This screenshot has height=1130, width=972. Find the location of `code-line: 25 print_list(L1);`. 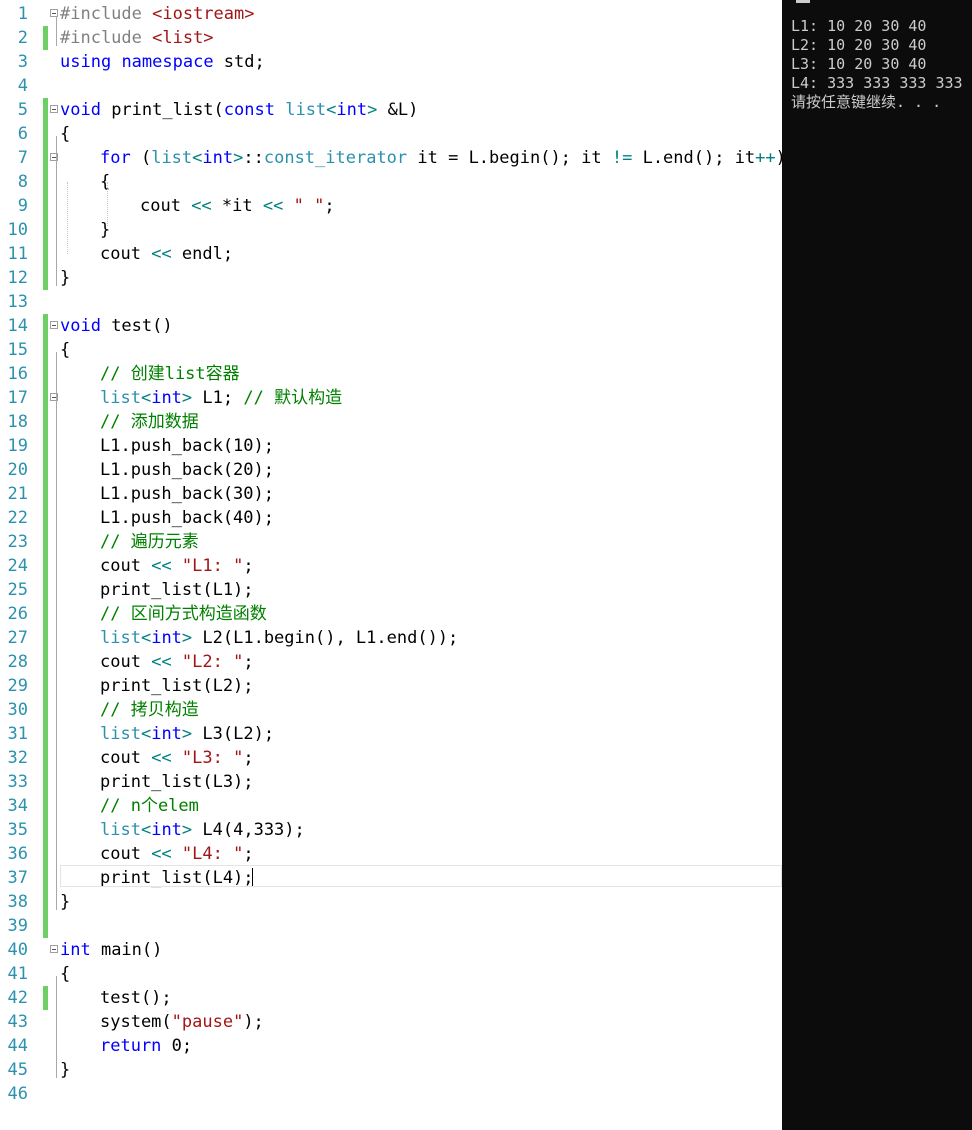

code-line: 25 print_list(L1); is located at coordinates (391, 590).